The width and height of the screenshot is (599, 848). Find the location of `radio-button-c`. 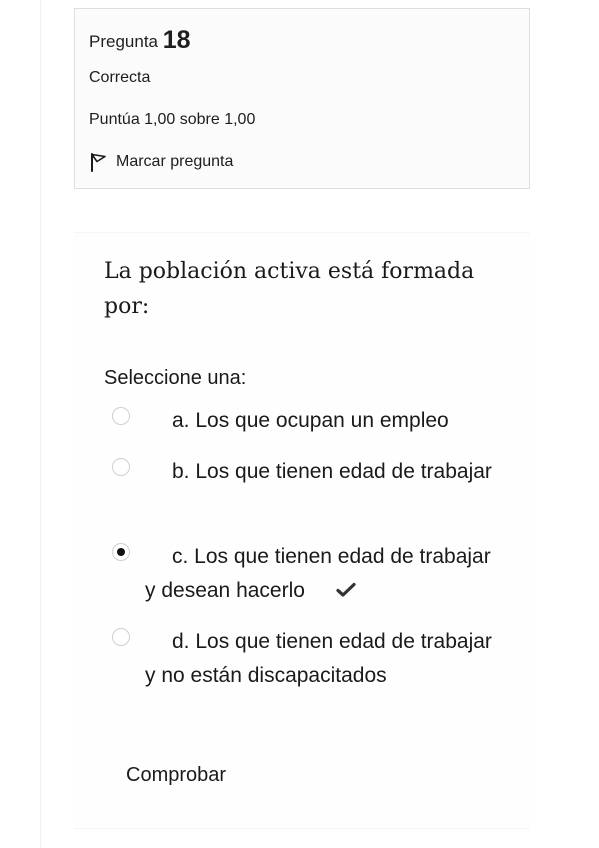

radio-button-c is located at coordinates (121, 552).